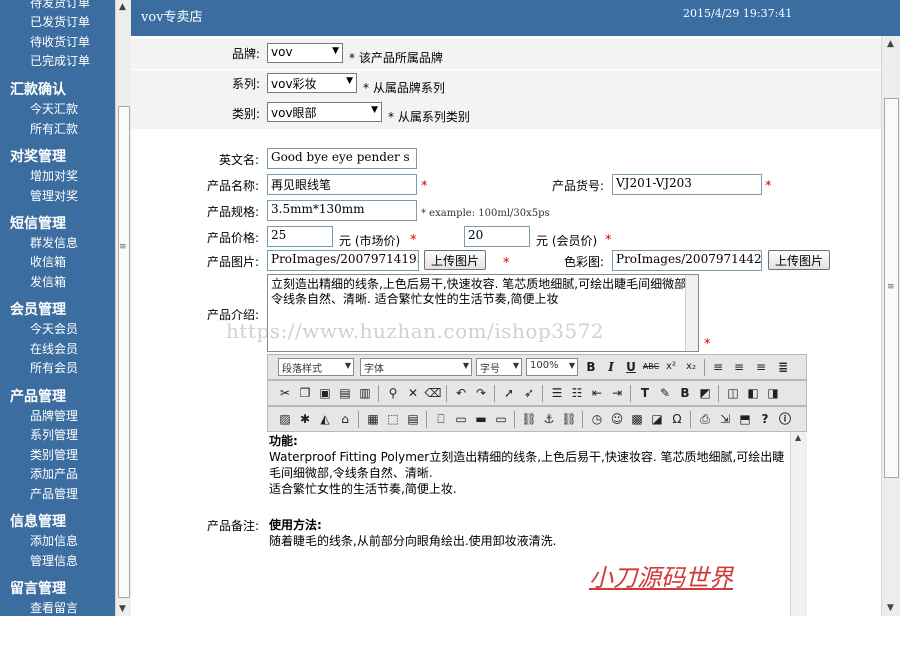 This screenshot has height=658, width=900. Describe the element at coordinates (316, 367) in the screenshot. I see `format-select: 段落样式 ▼` at that location.